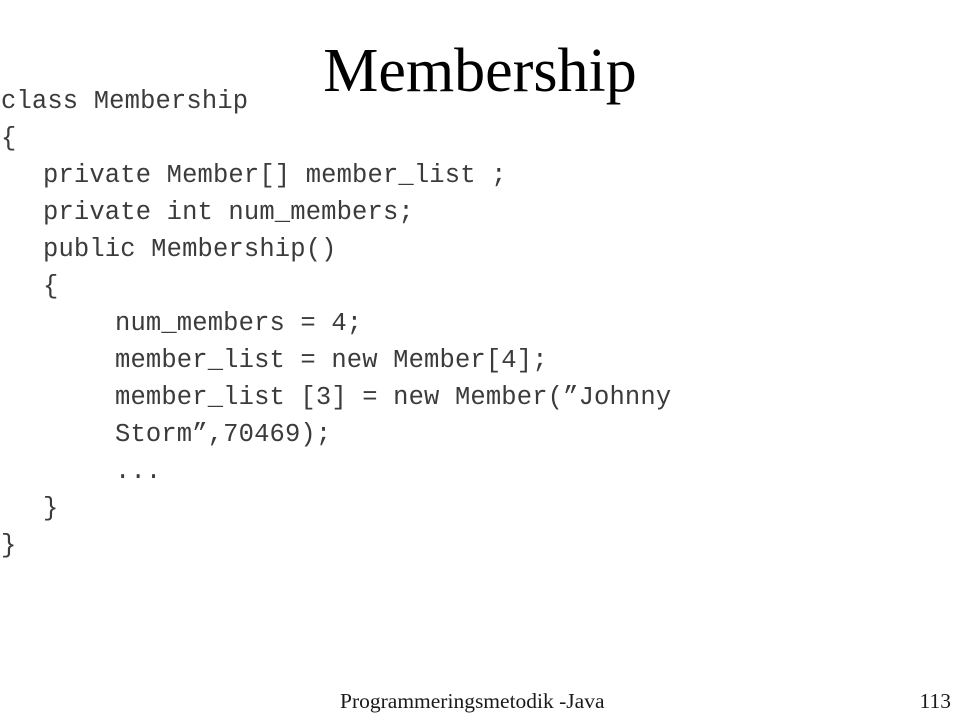 This screenshot has width=960, height=719. What do you see at coordinates (331, 360) in the screenshot?
I see `code-line: member_list = new Member[4];` at bounding box center [331, 360].